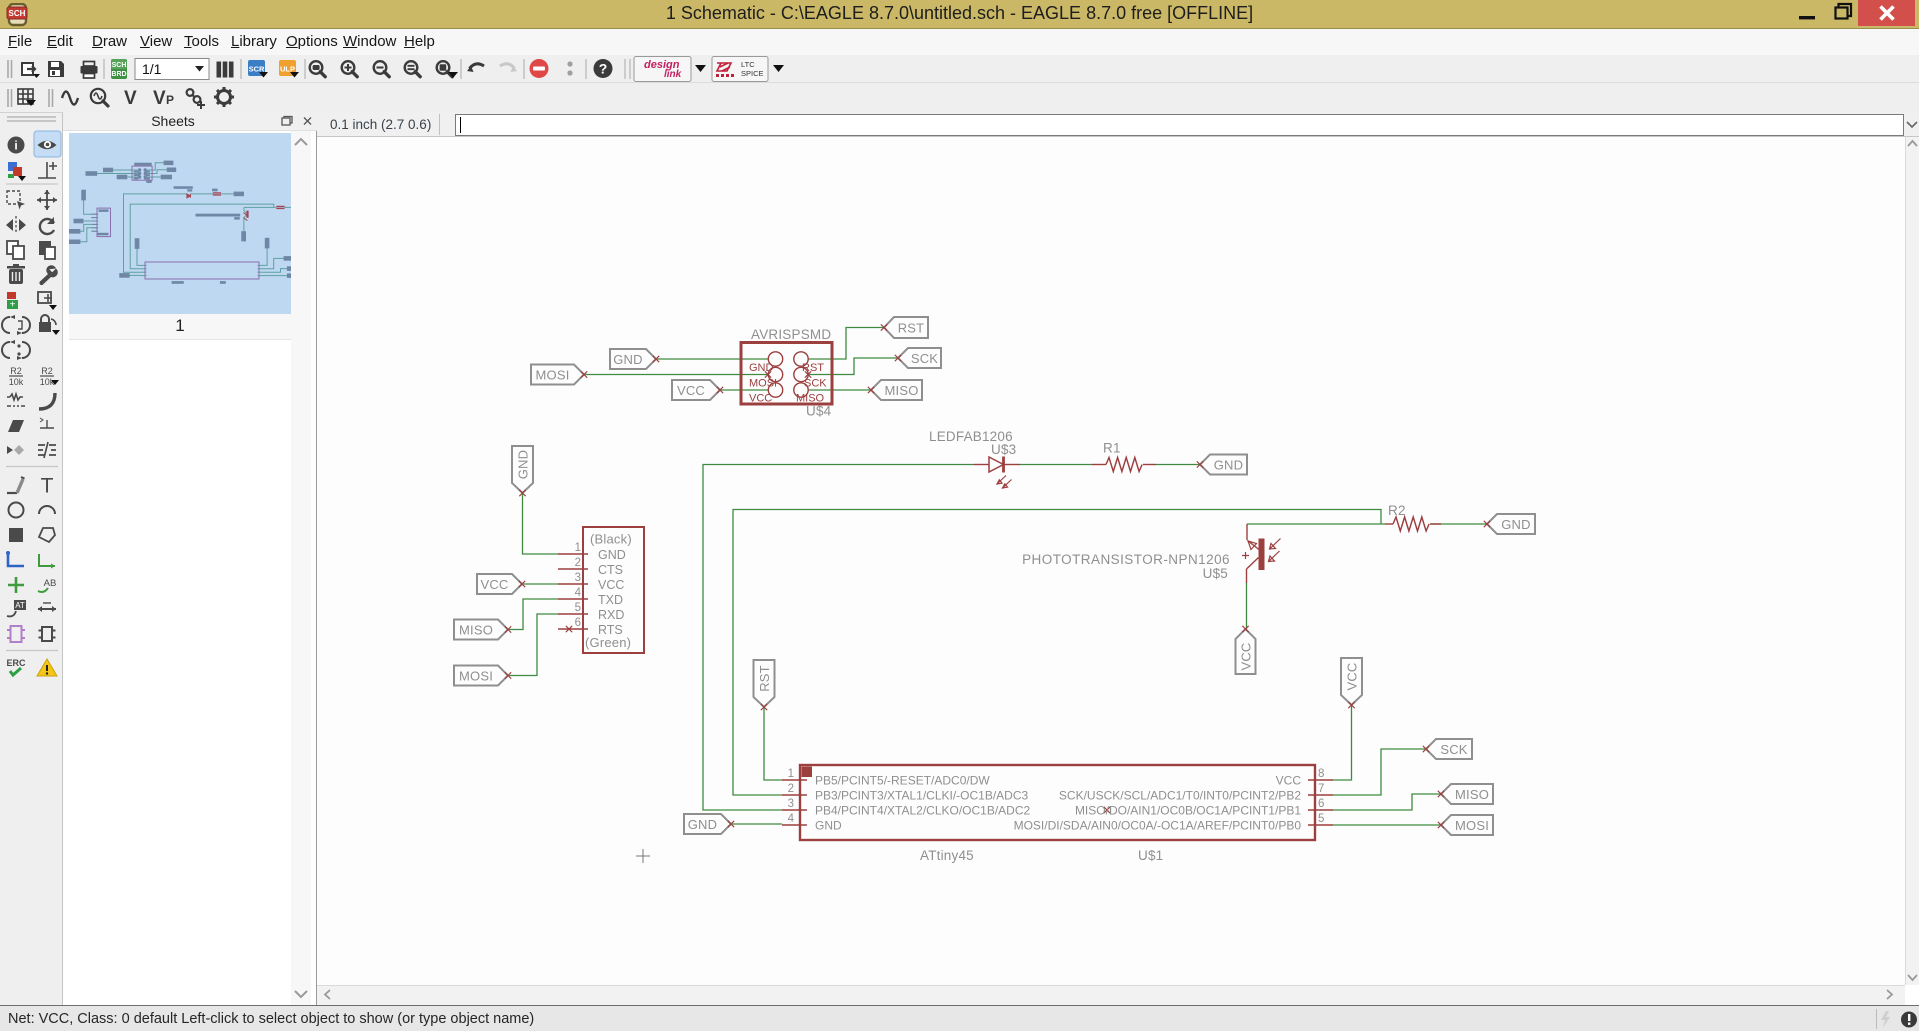 This screenshot has width=1919, height=1031. Describe the element at coordinates (1188, 811) in the screenshot. I see `svg-text:MISO/DO/AIN1/OC0B/OC1A/PCINT1/: MISO/DO/AIN1/OC0B/OC1A/PCINT1/PB1` at that location.